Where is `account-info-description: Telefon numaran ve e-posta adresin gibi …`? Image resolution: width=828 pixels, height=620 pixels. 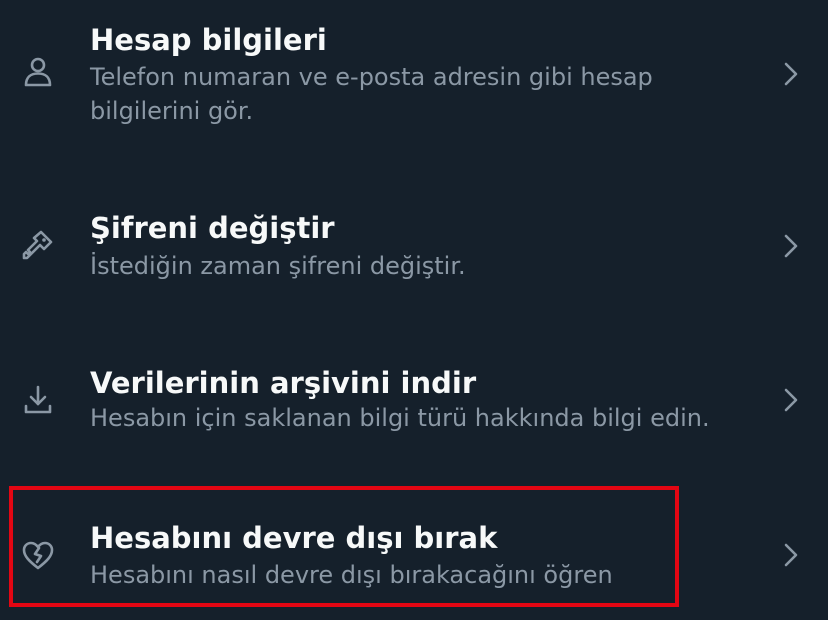 account-info-description: Telefon numaran ve e-posta adresin gibi … is located at coordinates (371, 94).